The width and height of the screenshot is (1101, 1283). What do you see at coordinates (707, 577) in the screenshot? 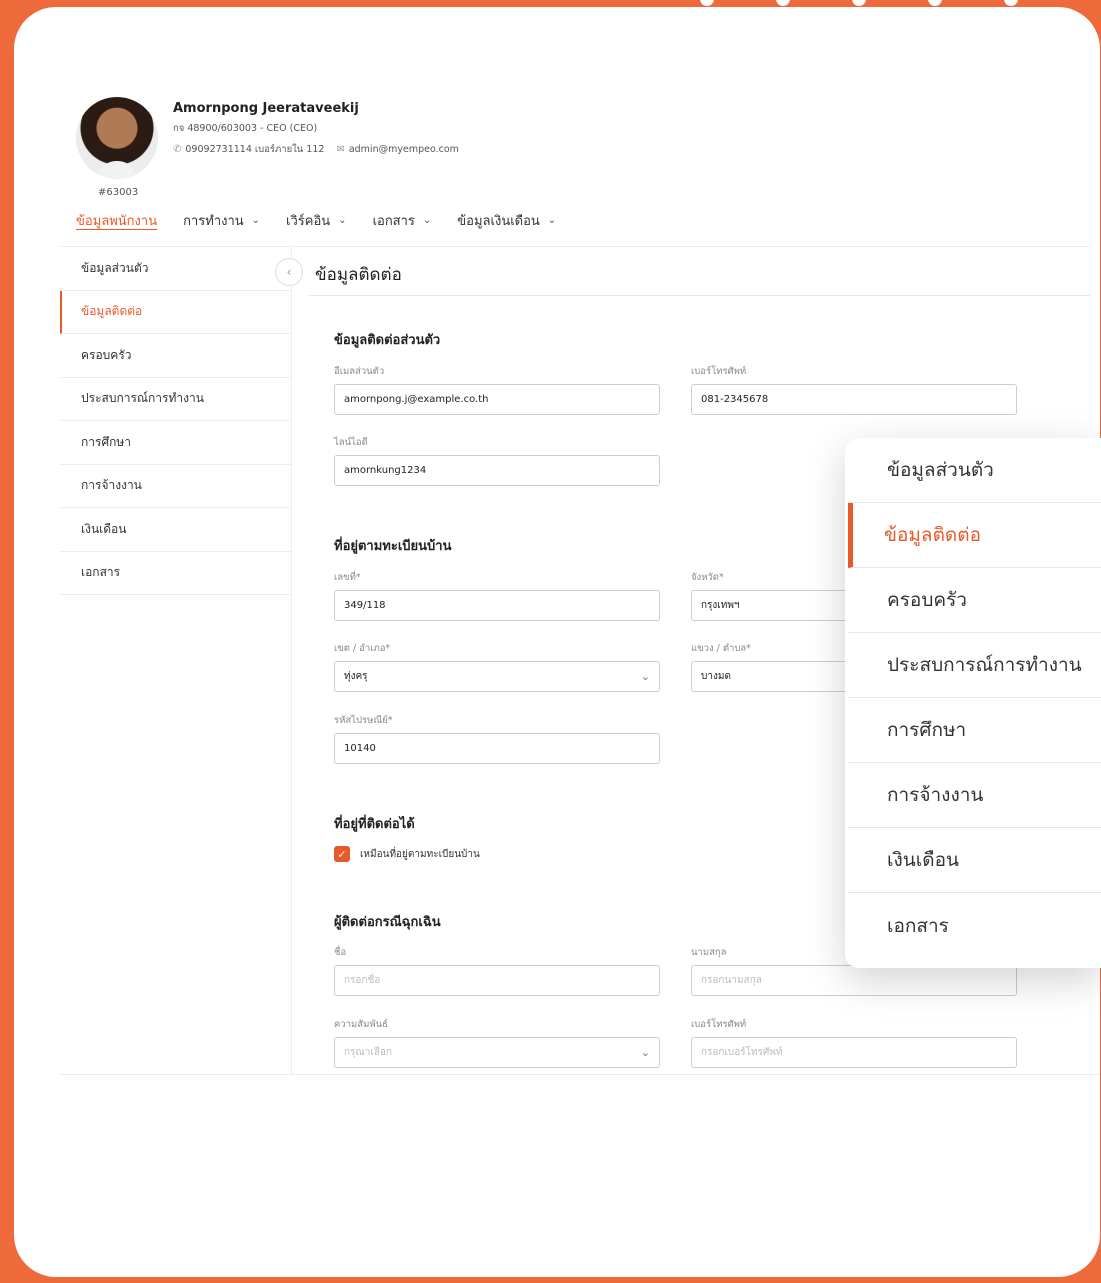
I see `province-label: จังหวัด*` at bounding box center [707, 577].